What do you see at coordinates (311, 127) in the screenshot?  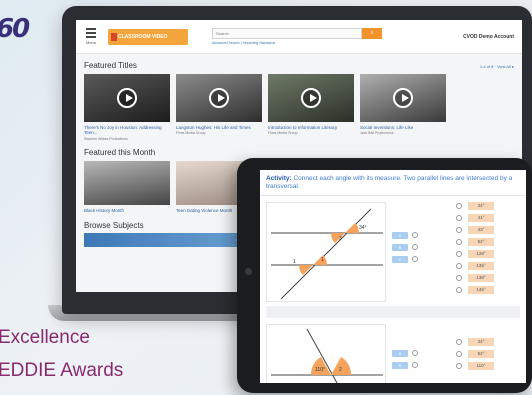 I see `video-title: Introduction to Information Literacy` at bounding box center [311, 127].